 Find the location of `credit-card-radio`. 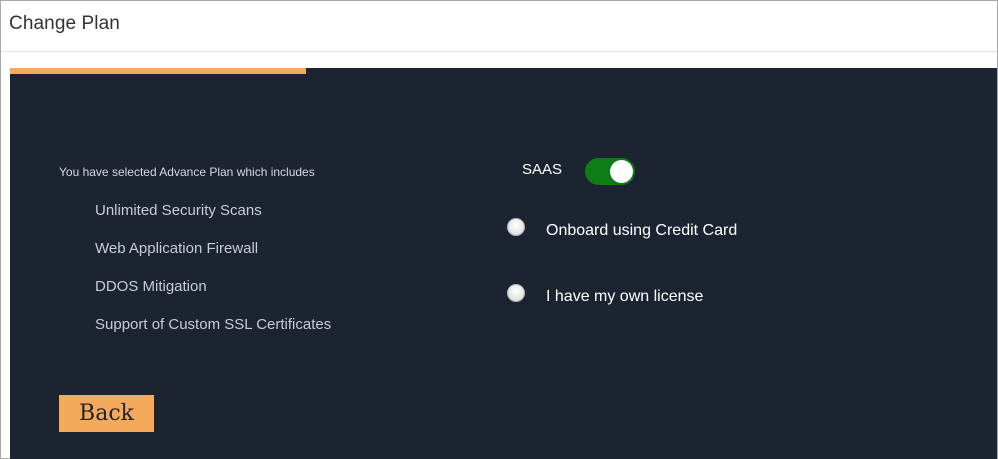

credit-card-radio is located at coordinates (516, 227).